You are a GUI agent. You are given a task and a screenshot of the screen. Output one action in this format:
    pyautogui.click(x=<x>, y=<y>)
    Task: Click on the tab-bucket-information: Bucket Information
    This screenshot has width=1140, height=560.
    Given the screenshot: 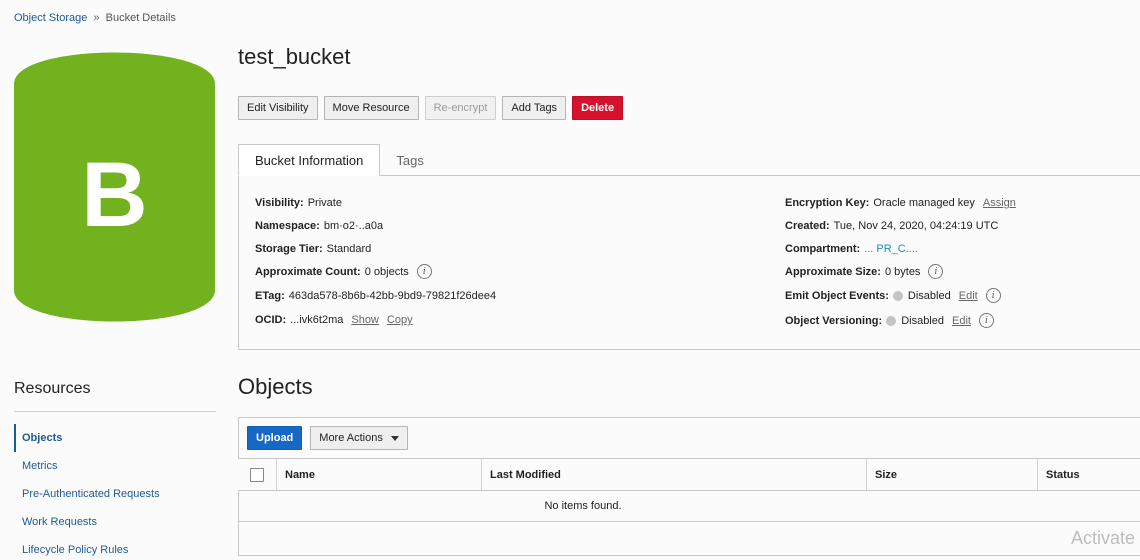 What is the action you would take?
    pyautogui.click(x=309, y=160)
    